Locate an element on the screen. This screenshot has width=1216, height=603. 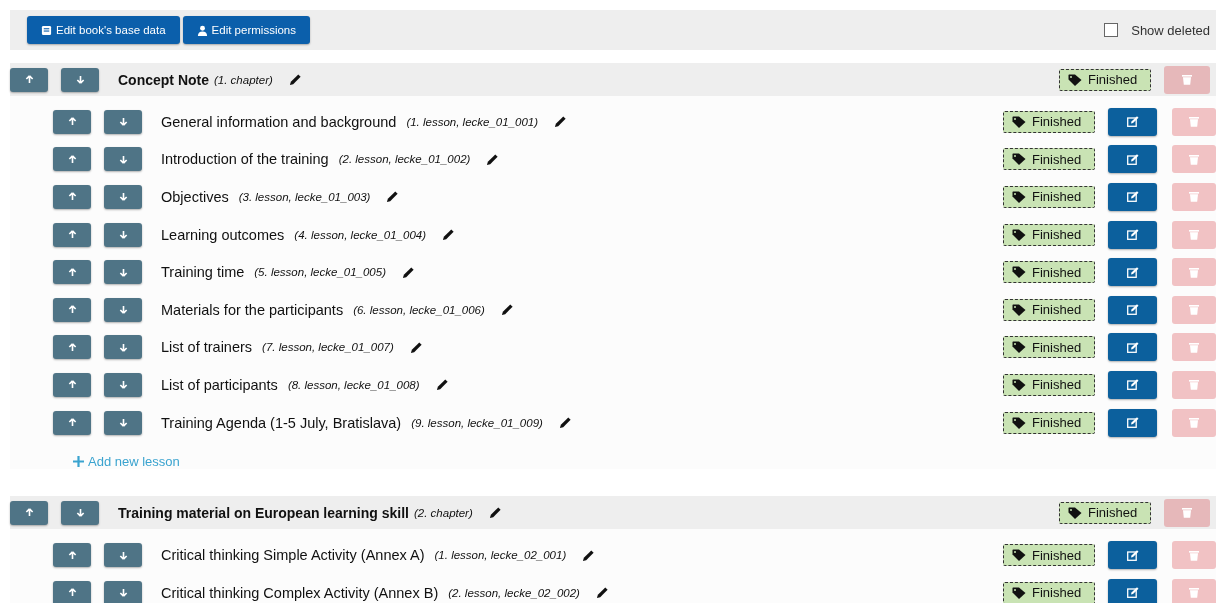
lesson-info: (1. lesson, lecke_02_001) is located at coordinates (500, 555).